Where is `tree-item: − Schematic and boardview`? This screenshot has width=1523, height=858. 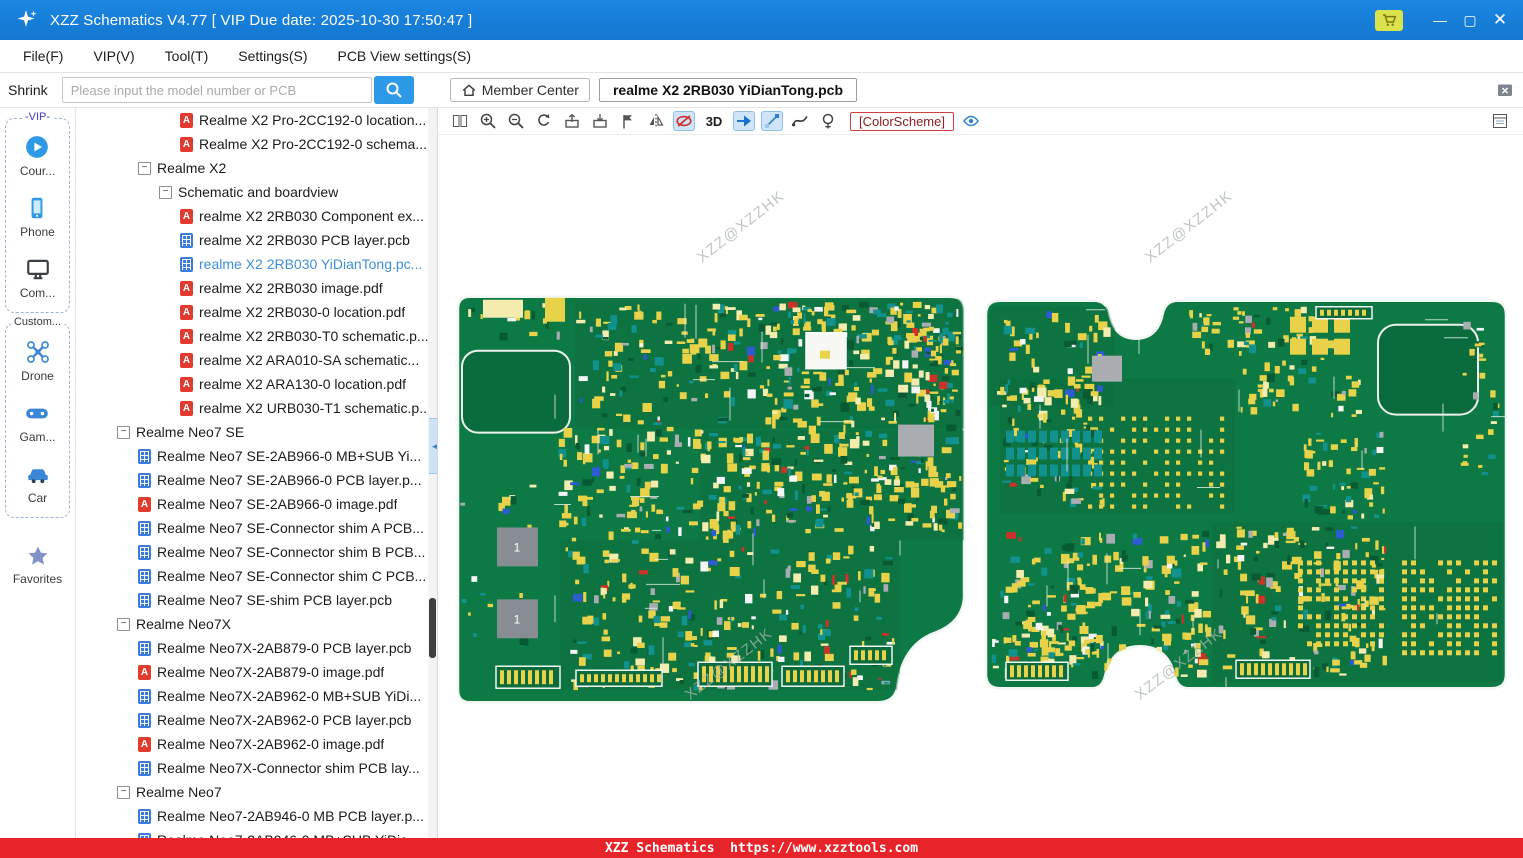 tree-item: − Schematic and boardview is located at coordinates (256, 192).